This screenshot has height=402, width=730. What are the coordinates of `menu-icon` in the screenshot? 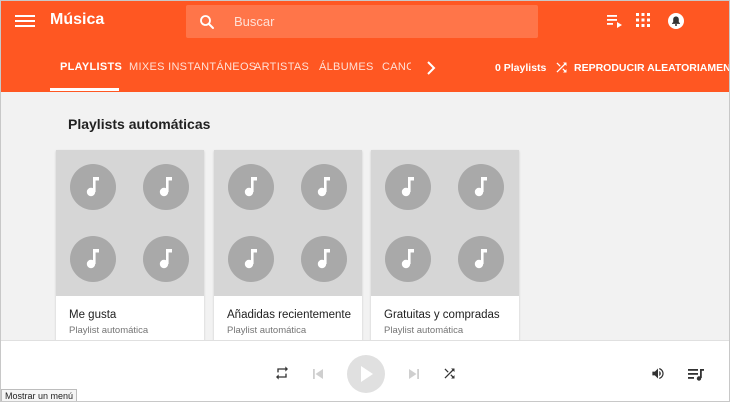 It's located at (25, 21).